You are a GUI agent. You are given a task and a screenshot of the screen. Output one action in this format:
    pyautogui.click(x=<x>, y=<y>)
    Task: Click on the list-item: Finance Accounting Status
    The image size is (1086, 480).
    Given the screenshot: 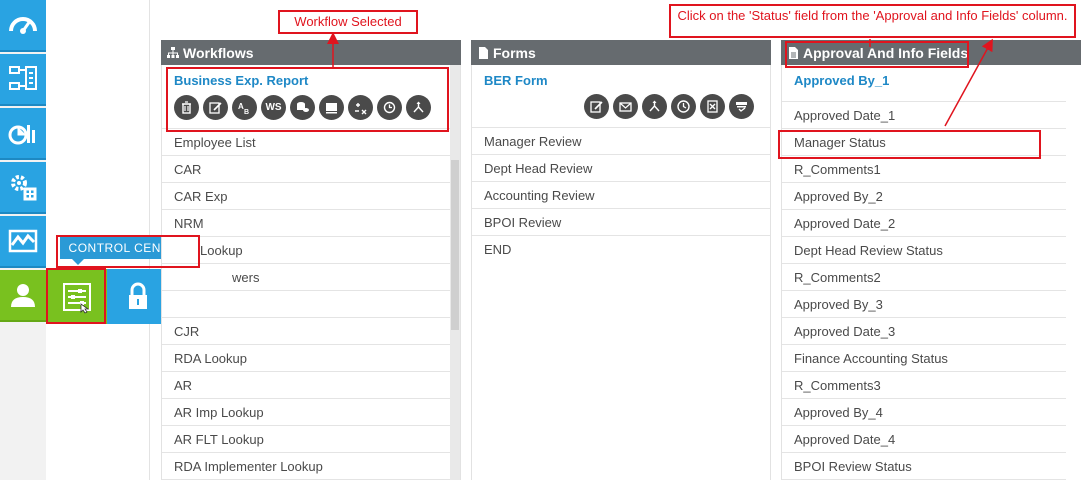 What is the action you would take?
    pyautogui.click(x=924, y=358)
    